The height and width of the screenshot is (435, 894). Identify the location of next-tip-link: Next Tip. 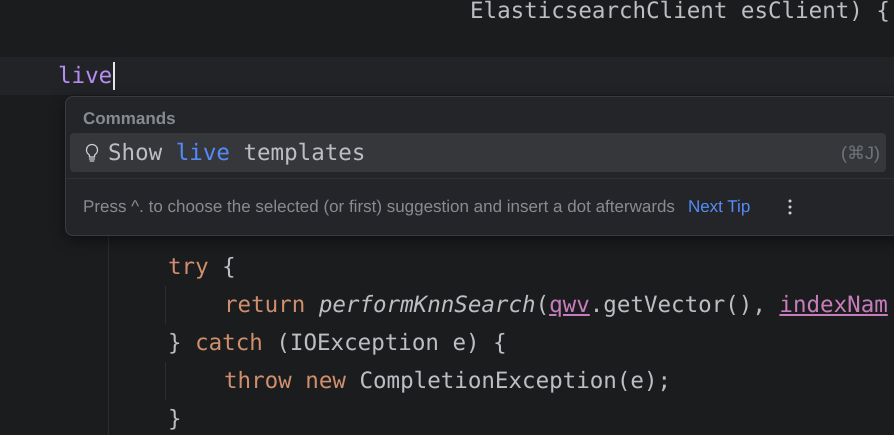
(719, 207).